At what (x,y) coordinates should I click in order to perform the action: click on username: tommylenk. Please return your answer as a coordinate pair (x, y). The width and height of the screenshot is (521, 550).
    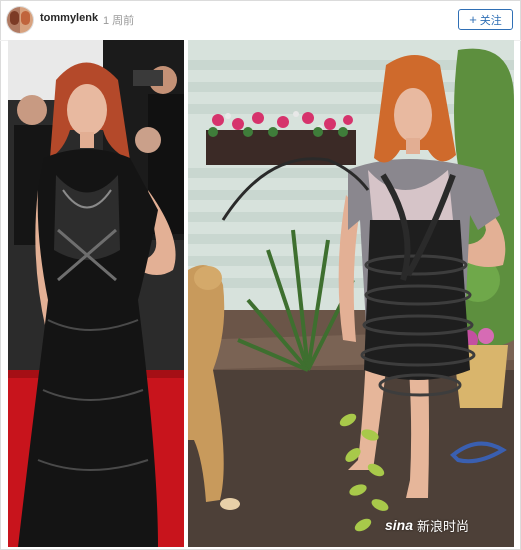
    Looking at the image, I should click on (69, 18).